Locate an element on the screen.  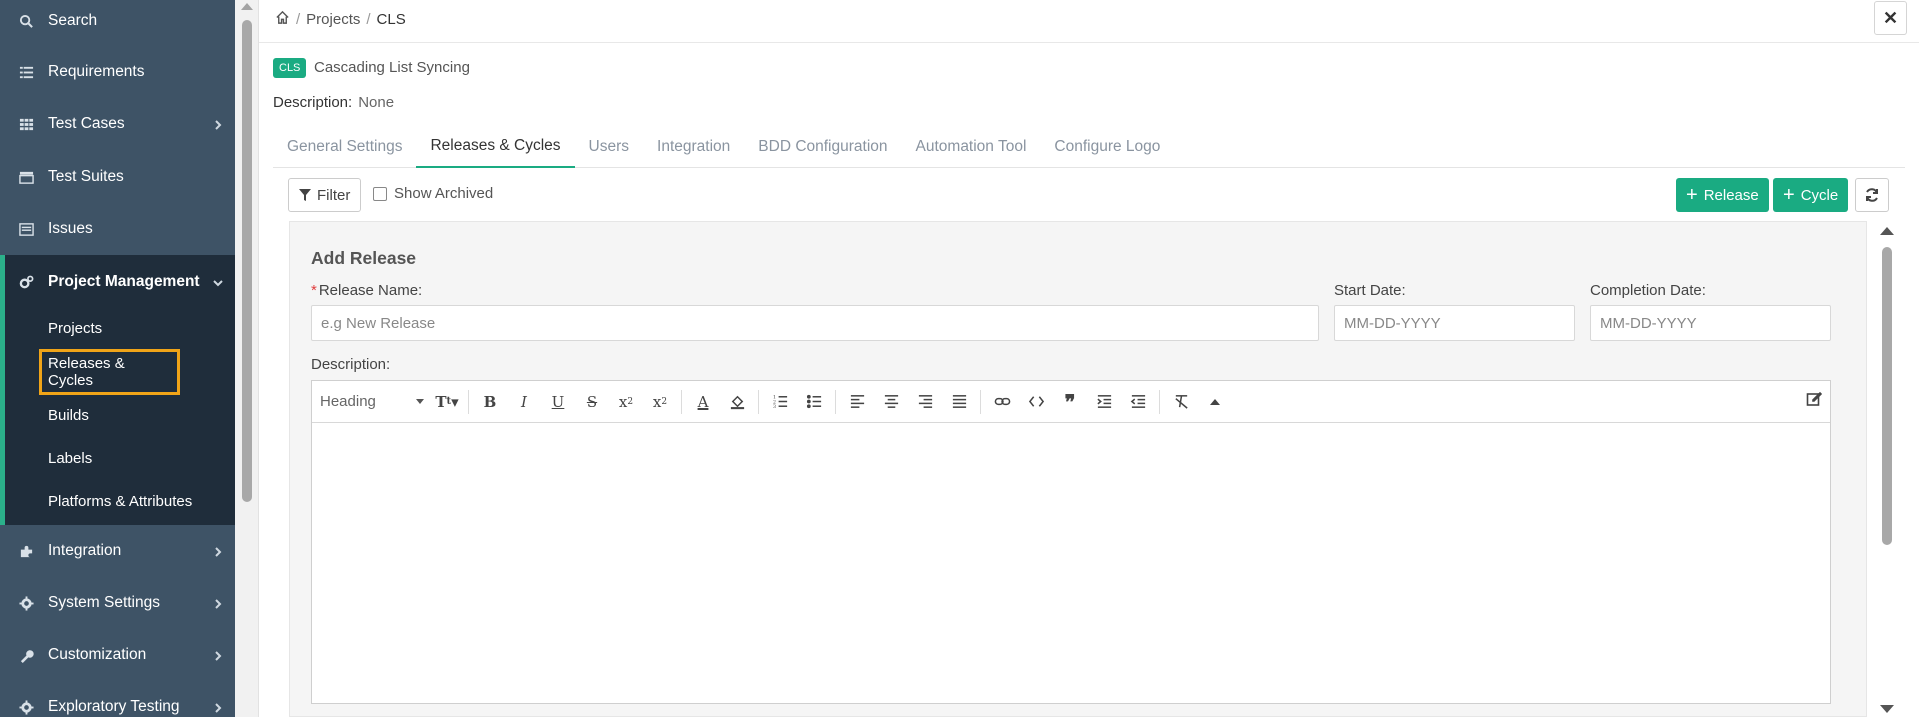
issues-icon is located at coordinates (26, 229).